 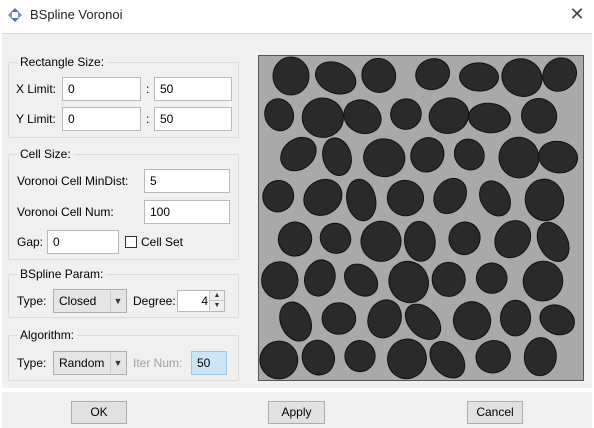 I want to click on spline-type-select: Closed ▼, so click(x=90, y=301).